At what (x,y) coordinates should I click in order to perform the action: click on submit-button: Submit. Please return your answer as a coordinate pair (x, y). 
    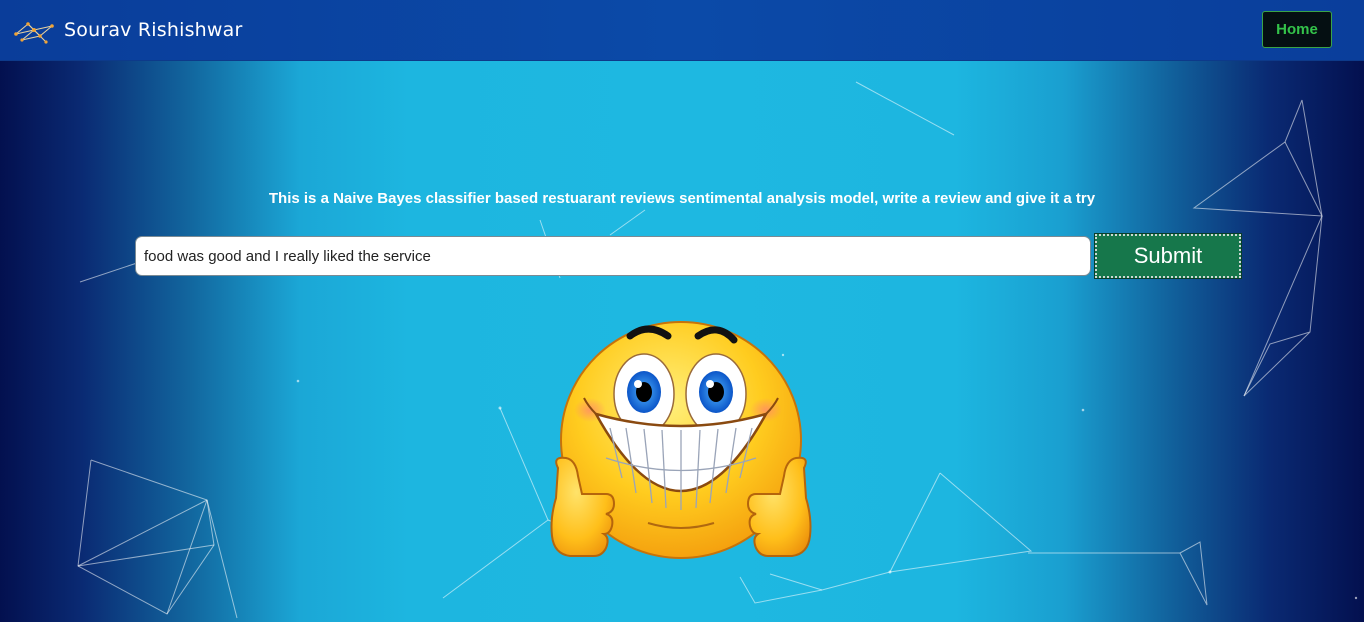
    Looking at the image, I should click on (1168, 256).